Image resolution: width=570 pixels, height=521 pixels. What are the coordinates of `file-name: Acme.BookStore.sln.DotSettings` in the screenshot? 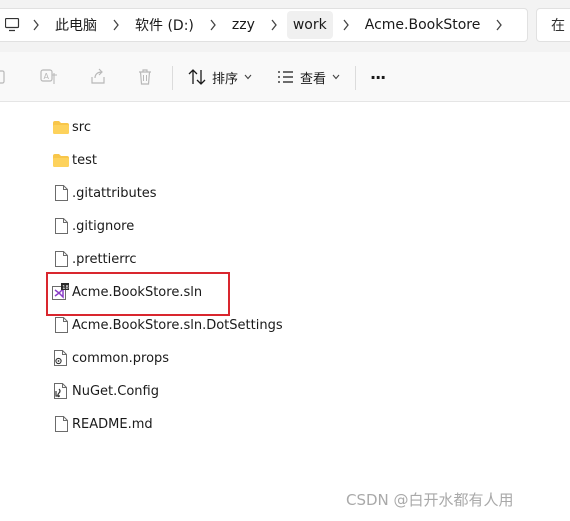 It's located at (177, 325).